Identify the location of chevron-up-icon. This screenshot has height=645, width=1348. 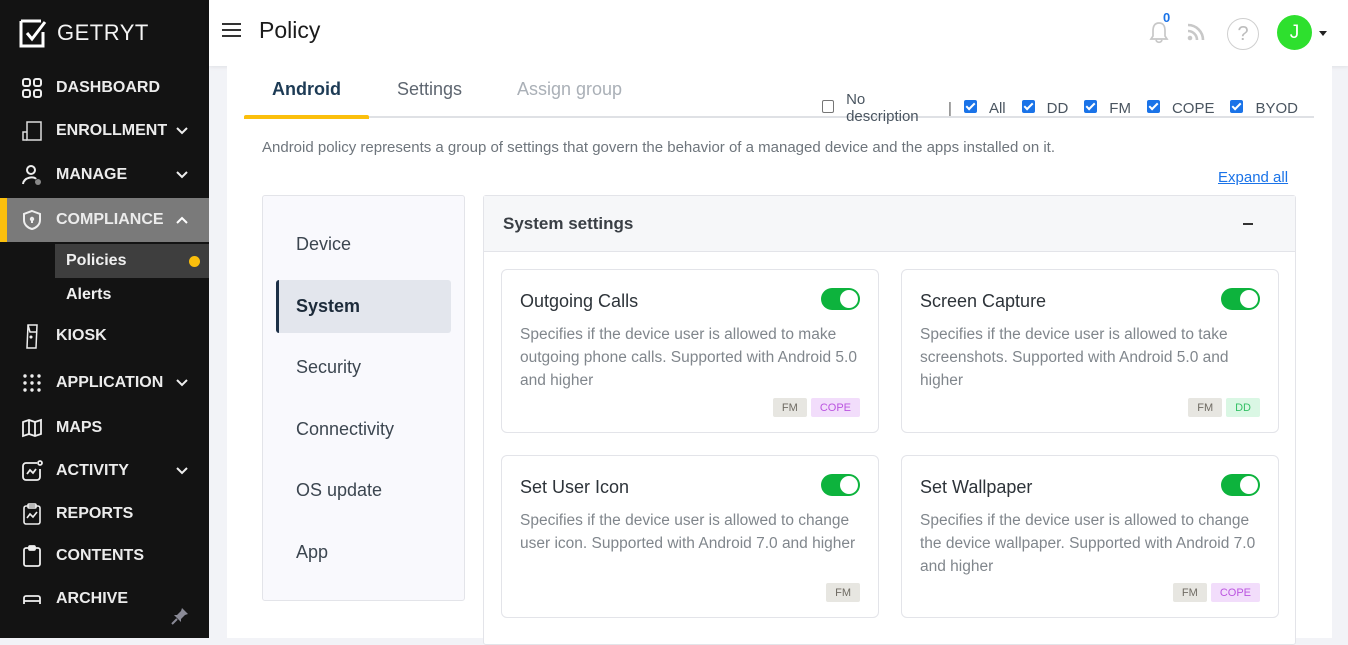
(182, 220).